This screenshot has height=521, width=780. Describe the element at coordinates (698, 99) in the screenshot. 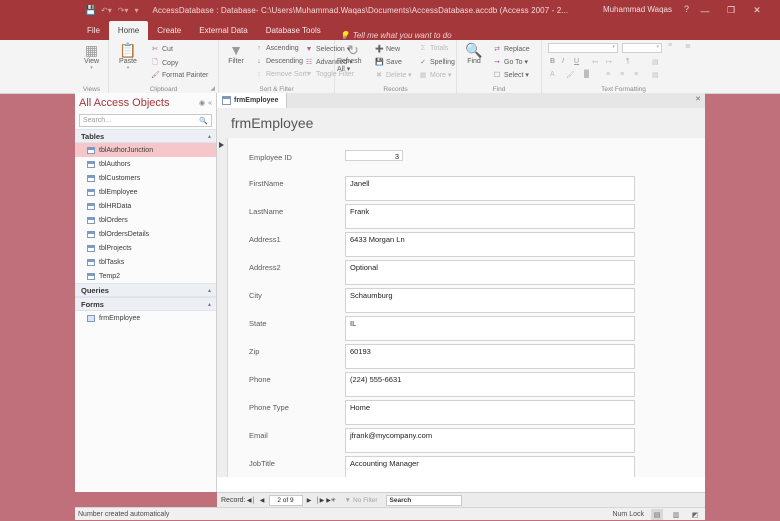

I see `close-icon: ✕` at that location.